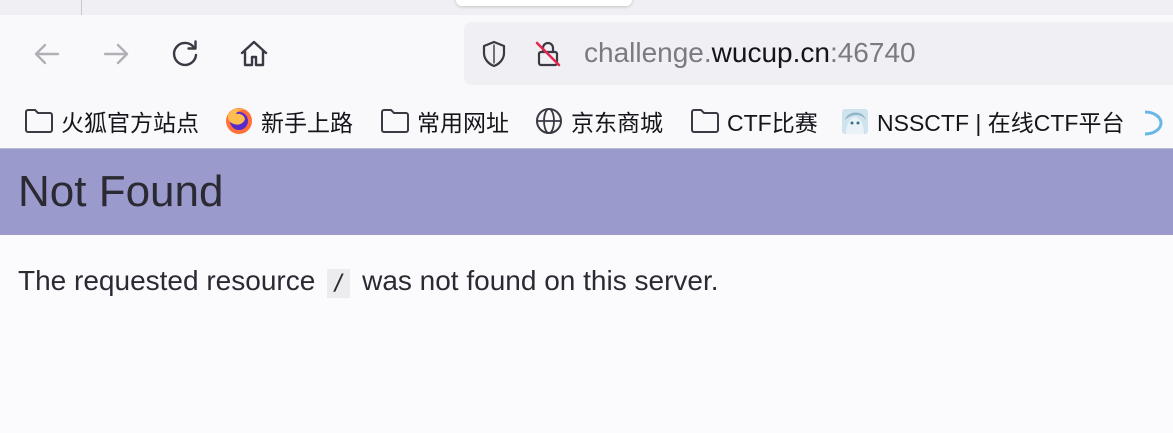  What do you see at coordinates (121, 191) in the screenshot?
I see `page-title: Not Found` at bounding box center [121, 191].